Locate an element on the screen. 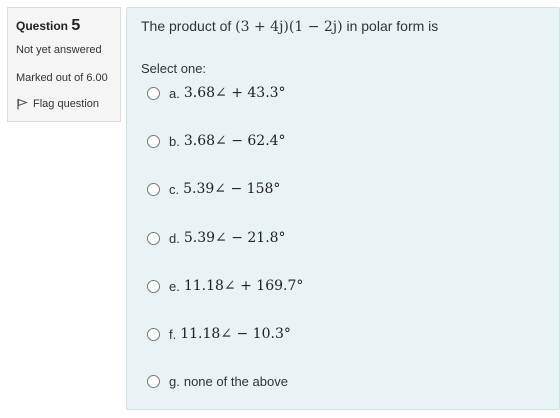  option-e: e. 11.18∠ + 169.7° is located at coordinates (225, 286).